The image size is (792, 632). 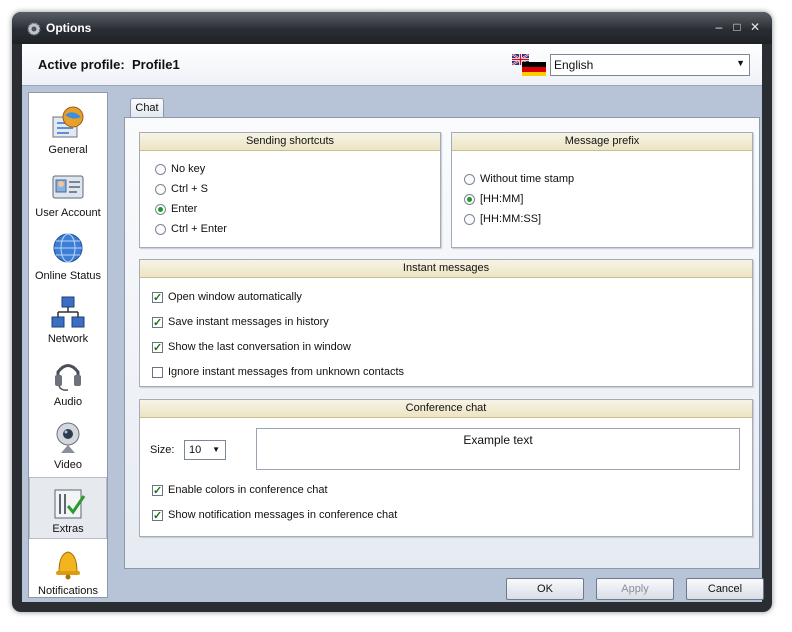 What do you see at coordinates (635, 589) in the screenshot?
I see `apply-button: Apply` at bounding box center [635, 589].